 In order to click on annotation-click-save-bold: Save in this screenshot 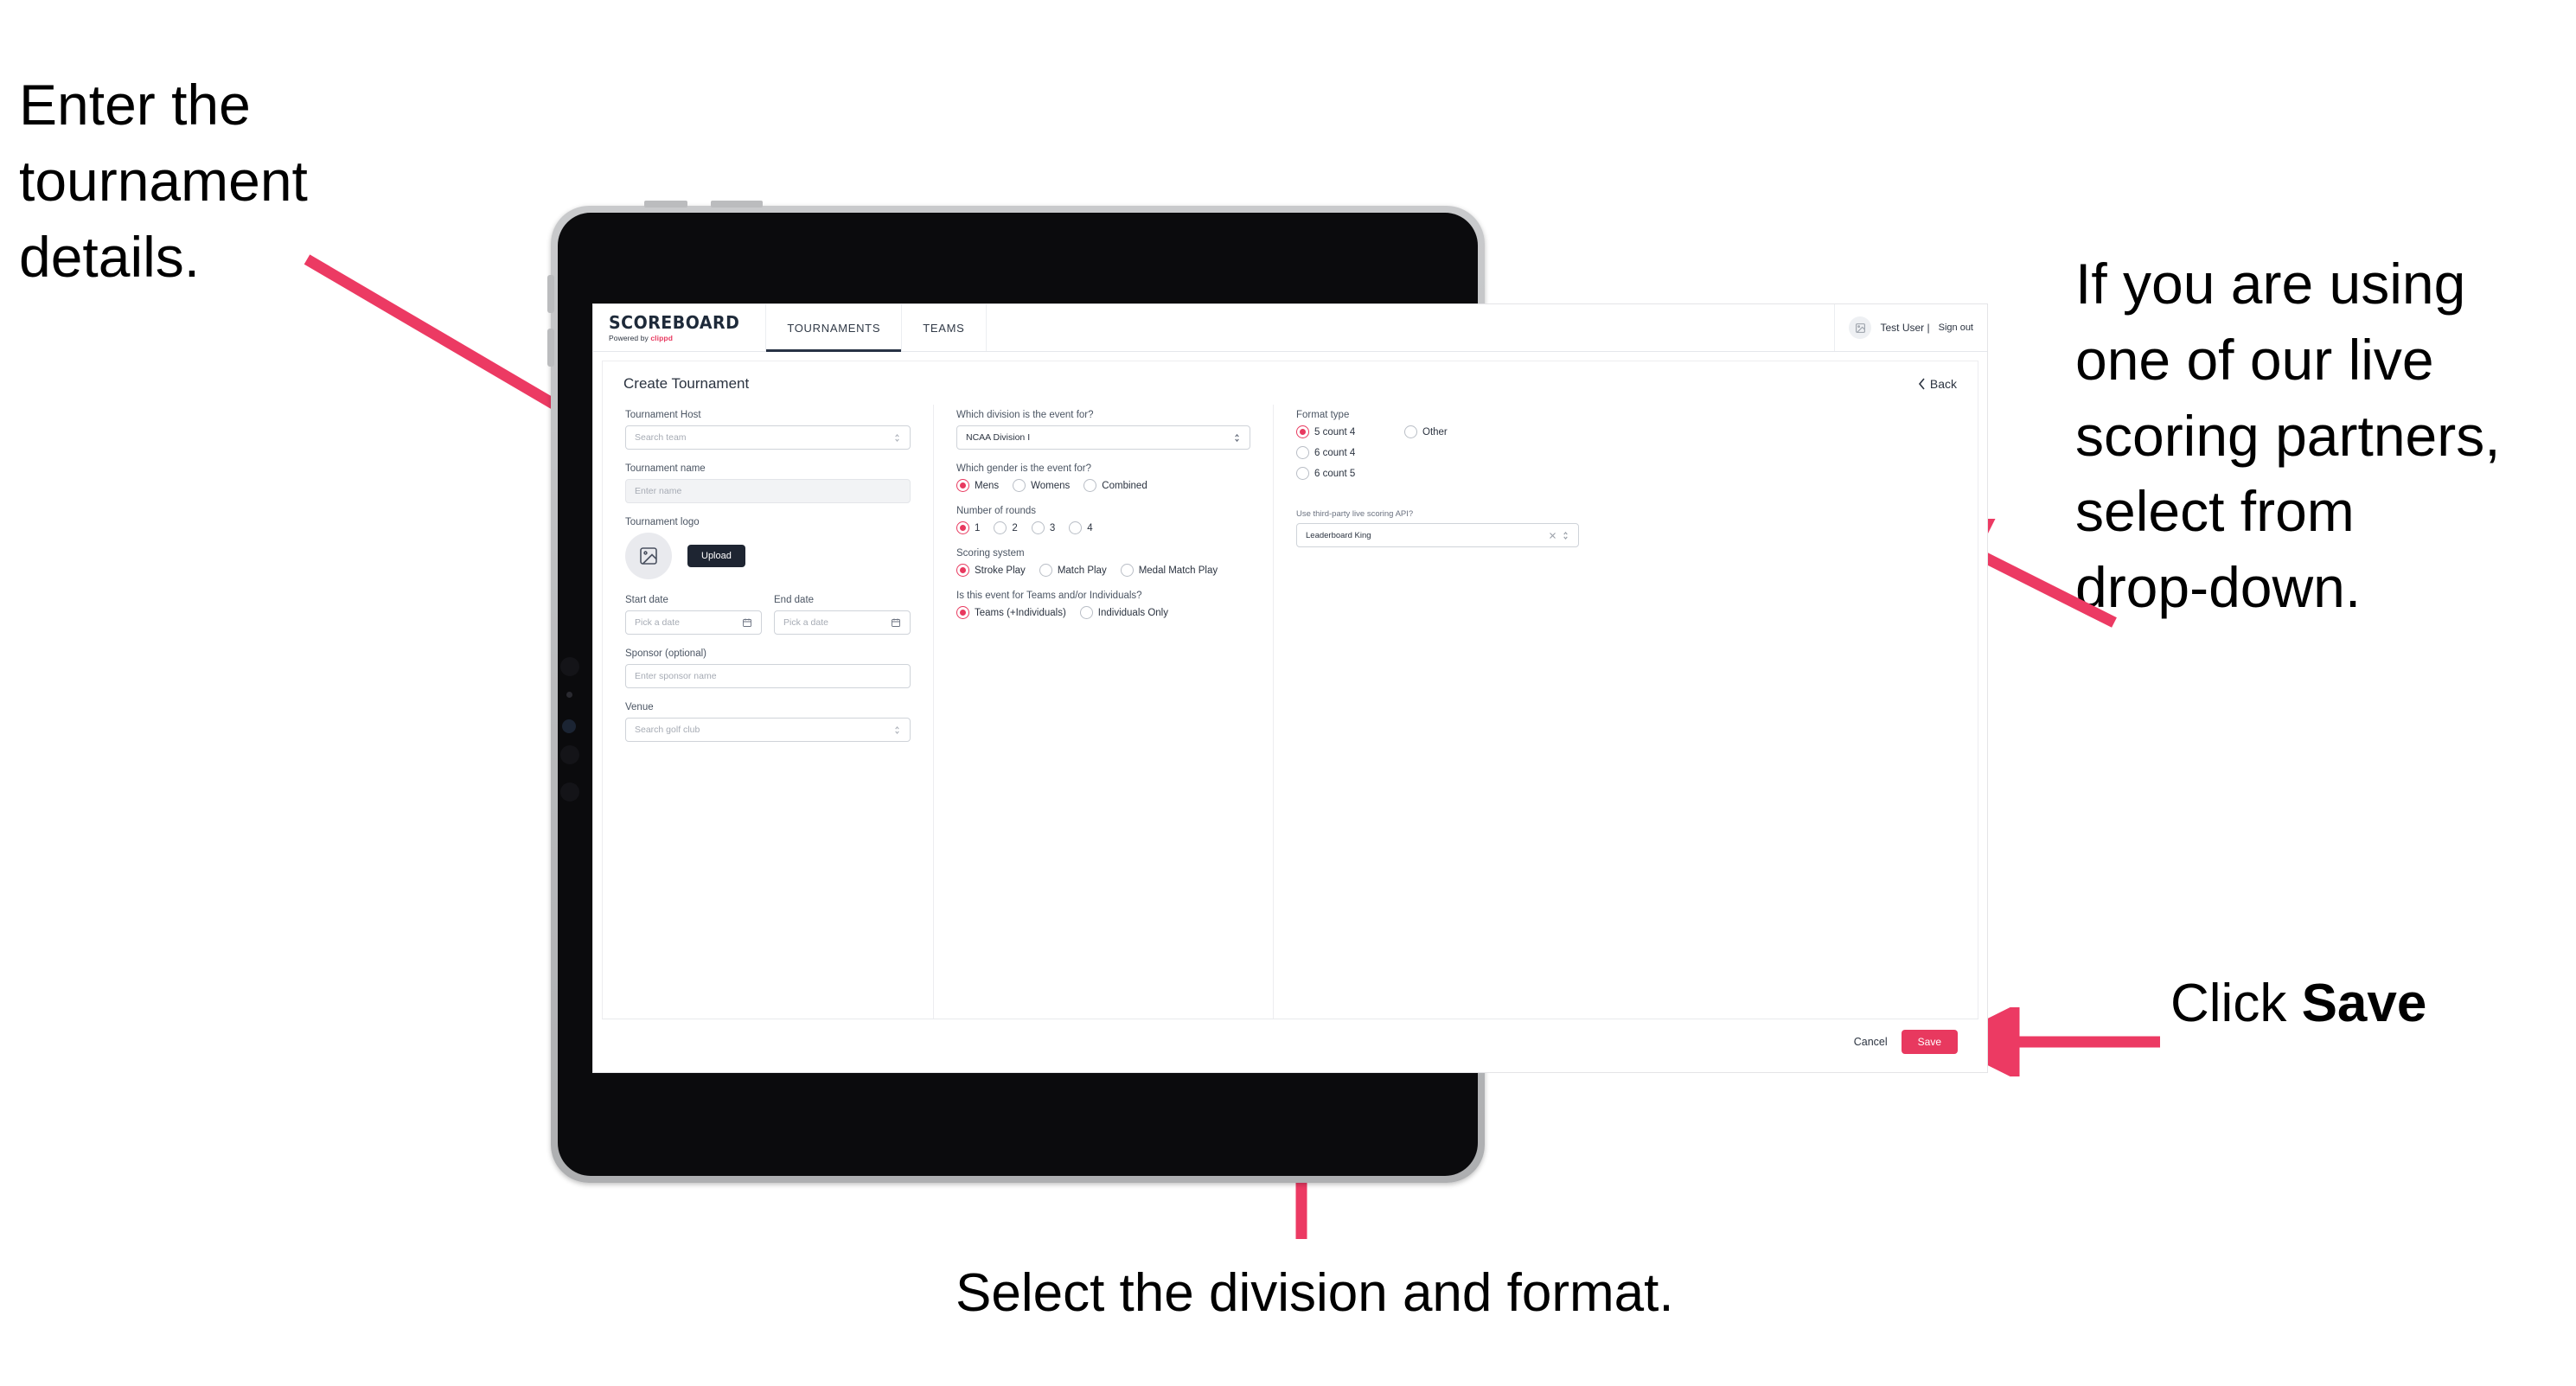, I will do `click(2364, 1003)`.